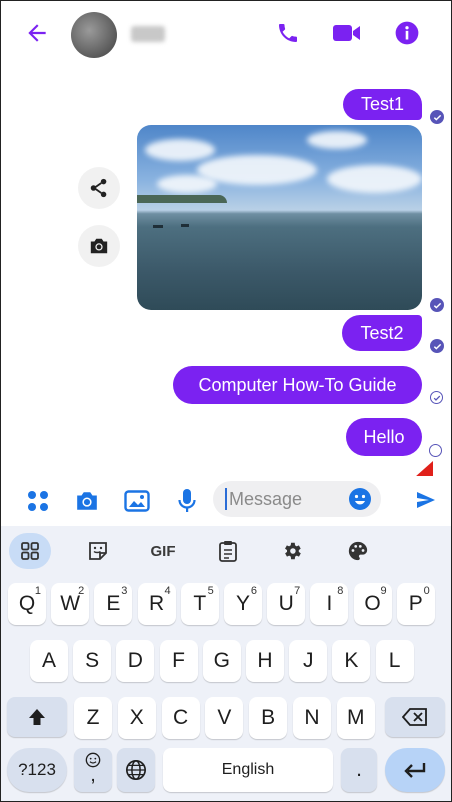 The width and height of the screenshot is (452, 802). I want to click on symbols-label: ?123, so click(37, 769).